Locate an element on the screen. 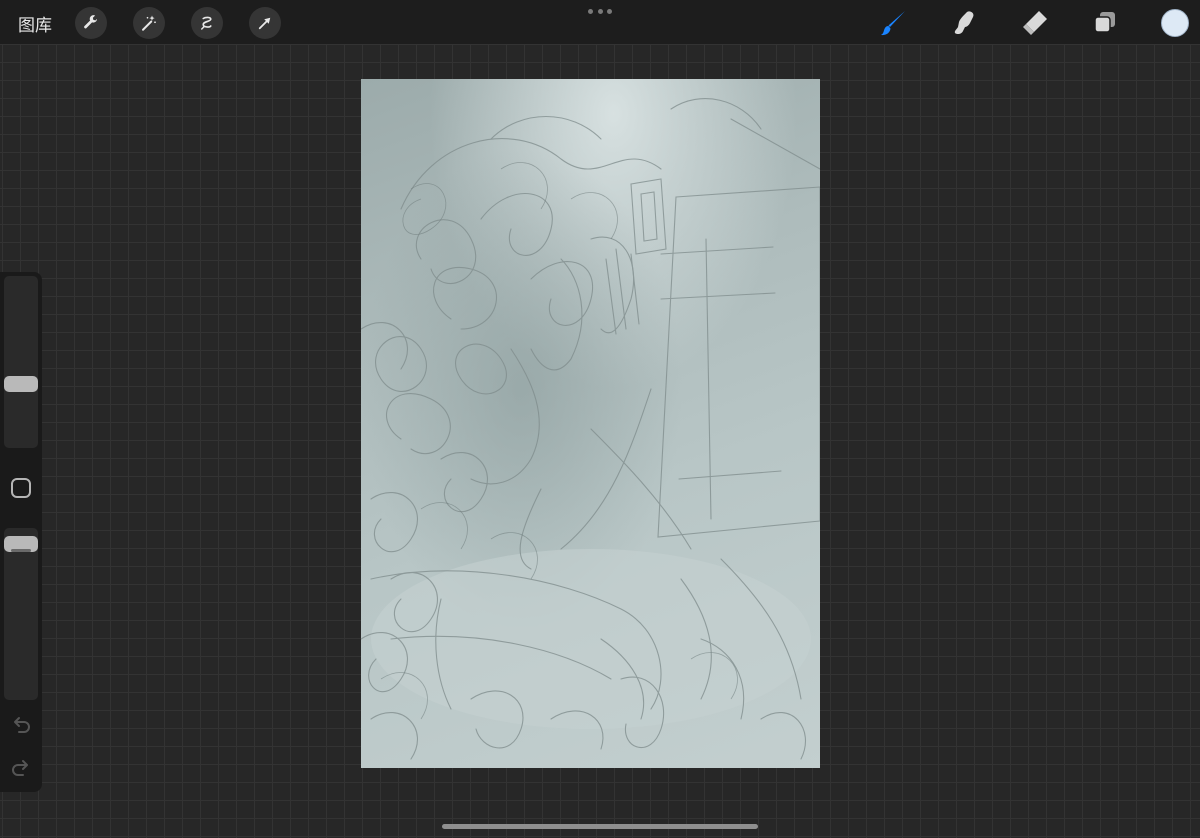 This screenshot has height=838, width=1200. brush-tool-button is located at coordinates (893, 23).